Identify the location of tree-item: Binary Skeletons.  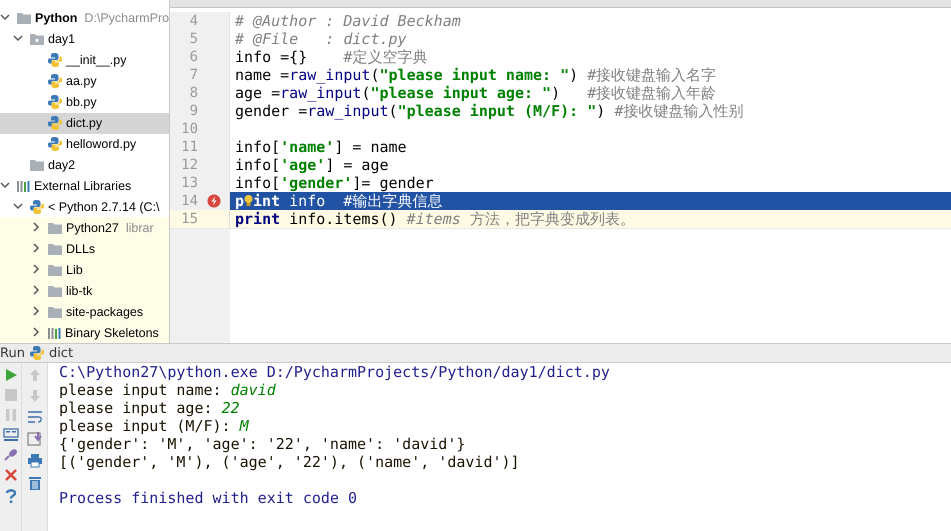
(84, 332).